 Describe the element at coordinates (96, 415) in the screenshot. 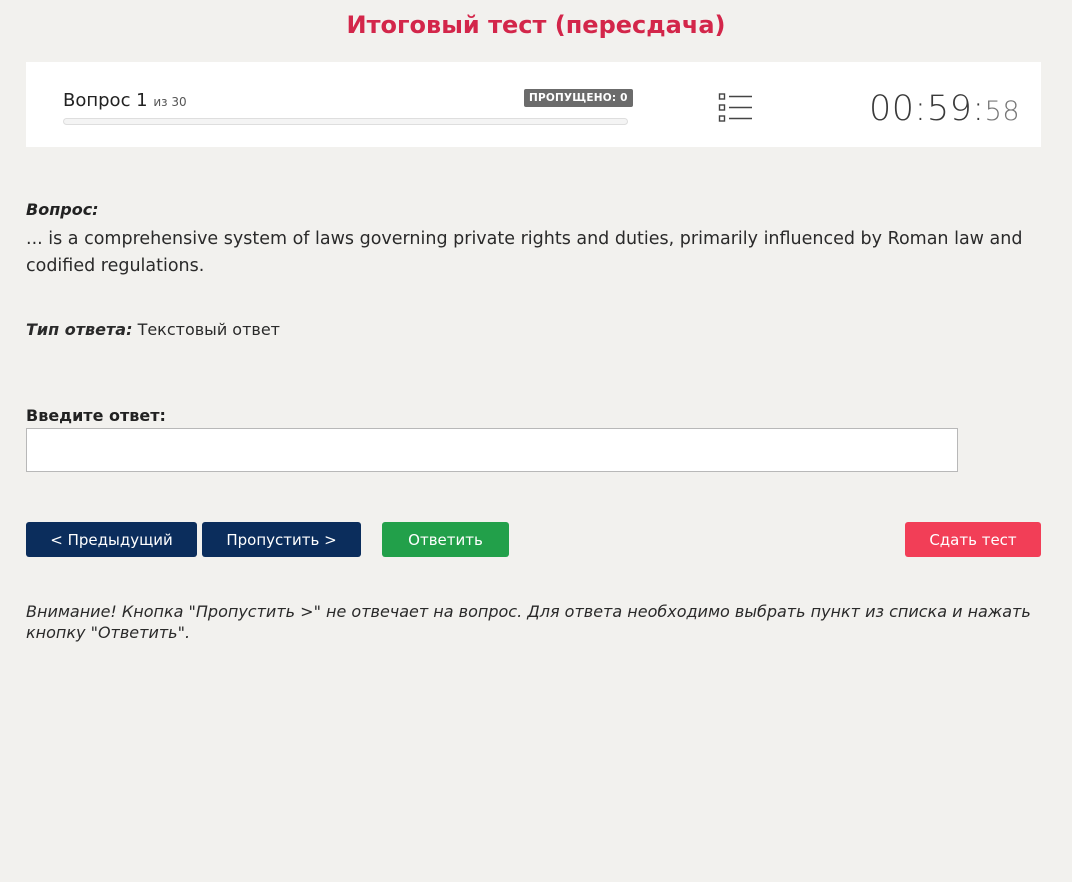

I see `answer-label: Введите ответ:` at that location.